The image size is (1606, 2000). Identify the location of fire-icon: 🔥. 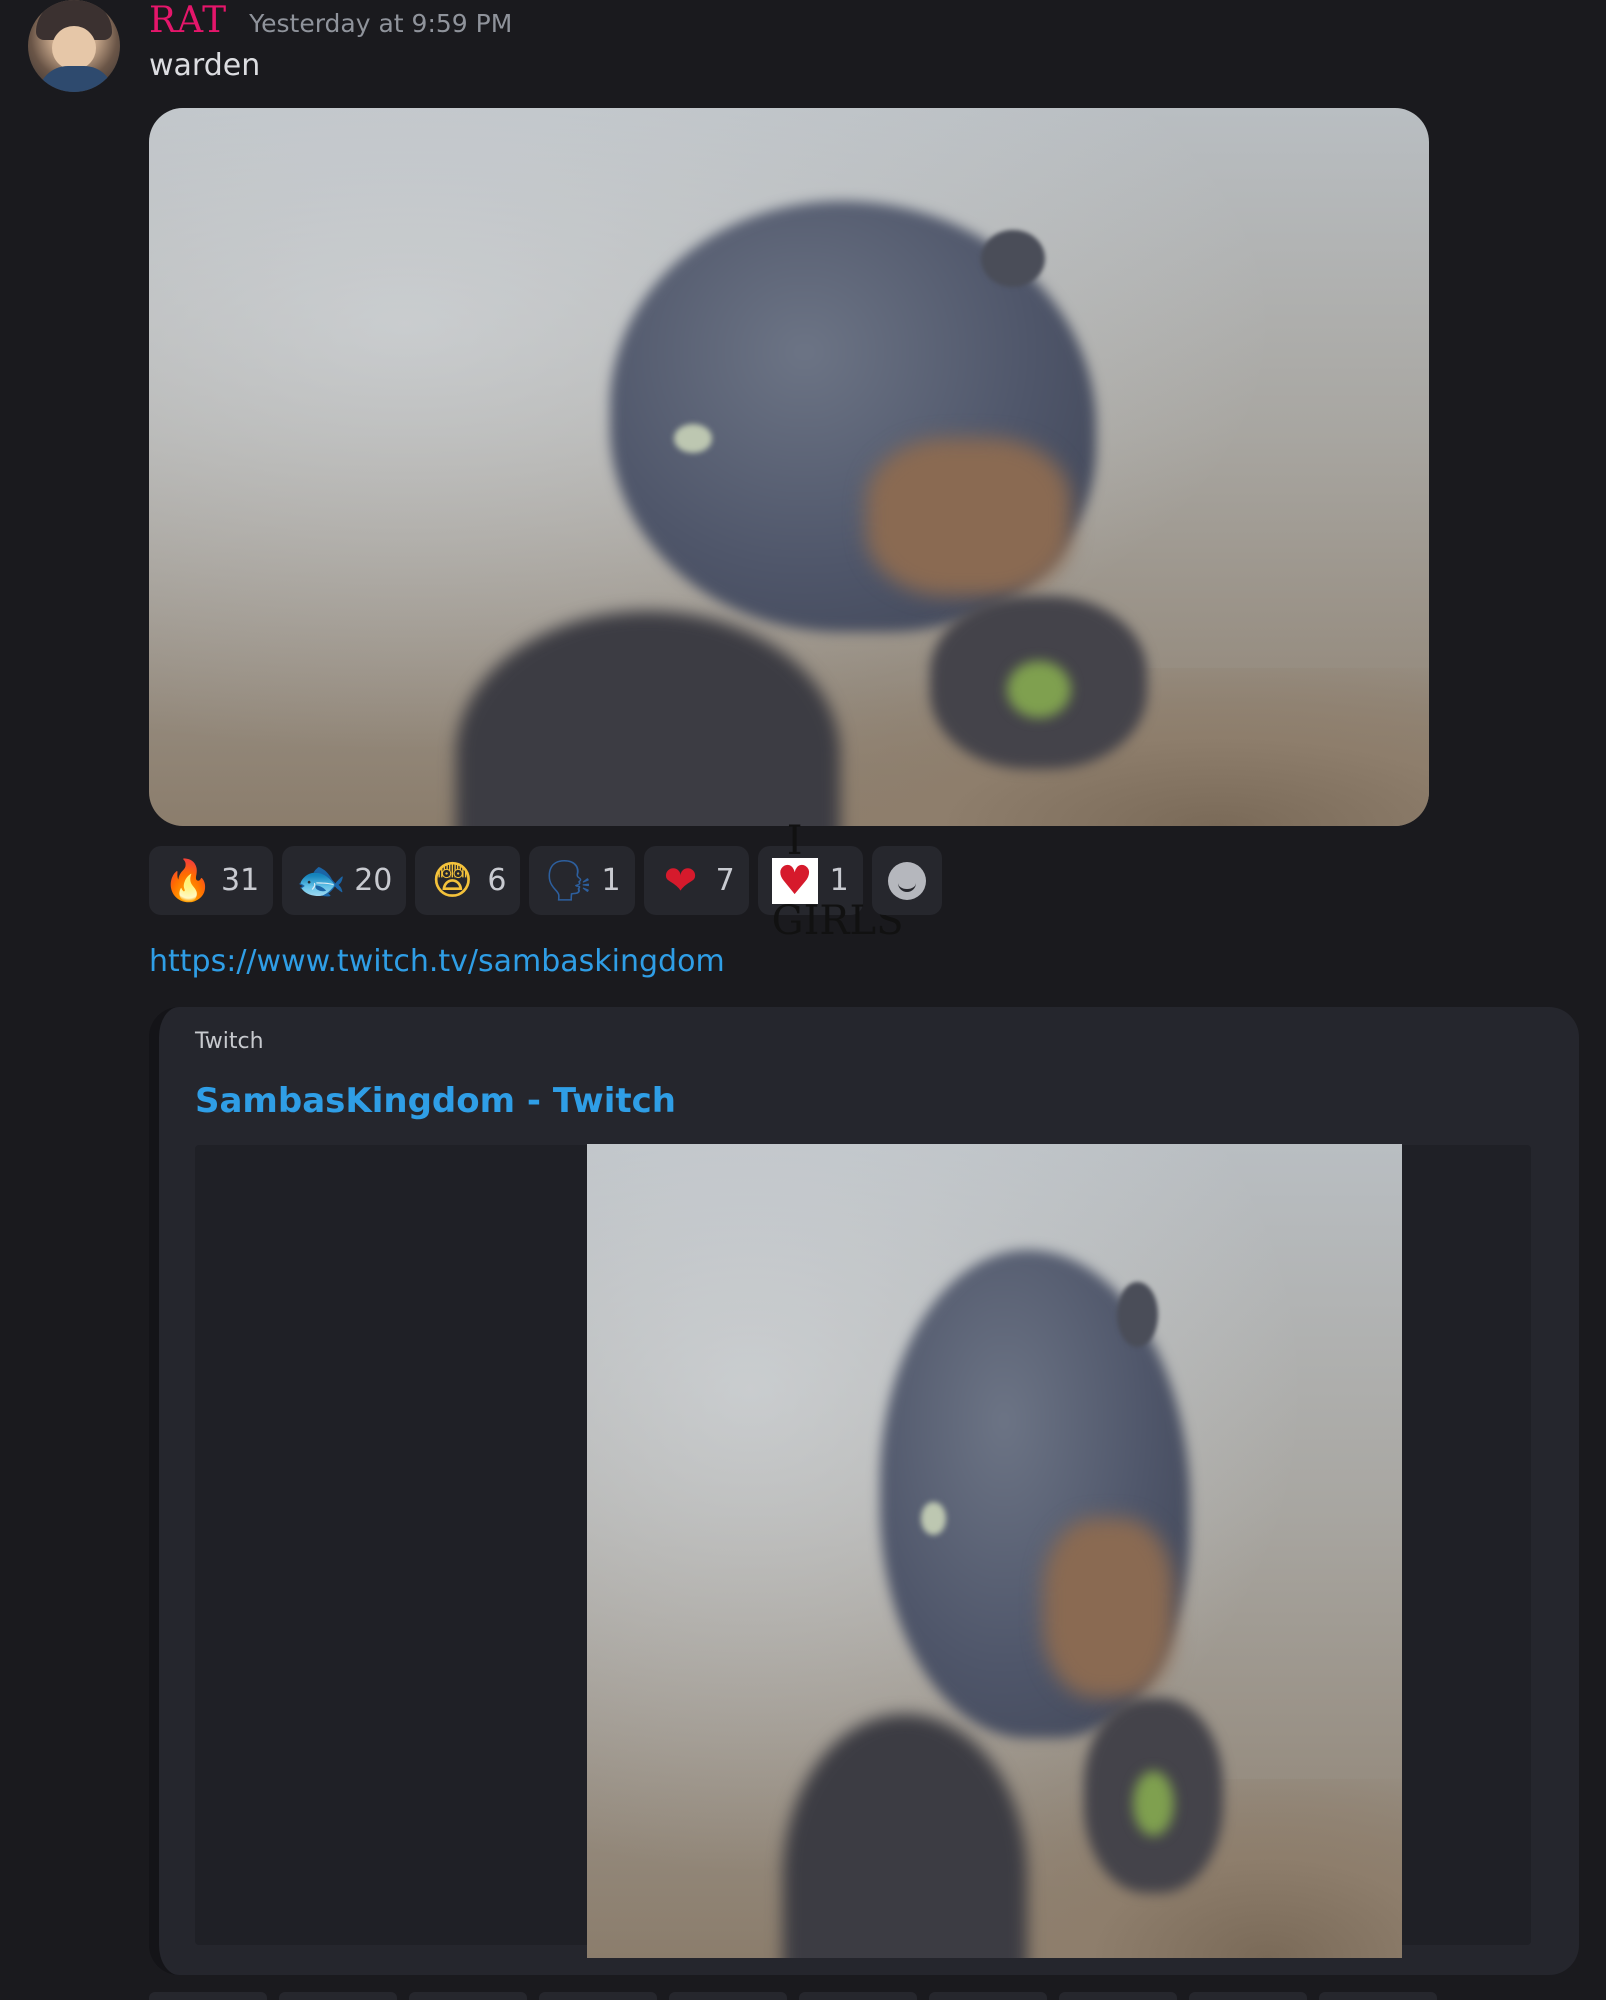
(188, 880).